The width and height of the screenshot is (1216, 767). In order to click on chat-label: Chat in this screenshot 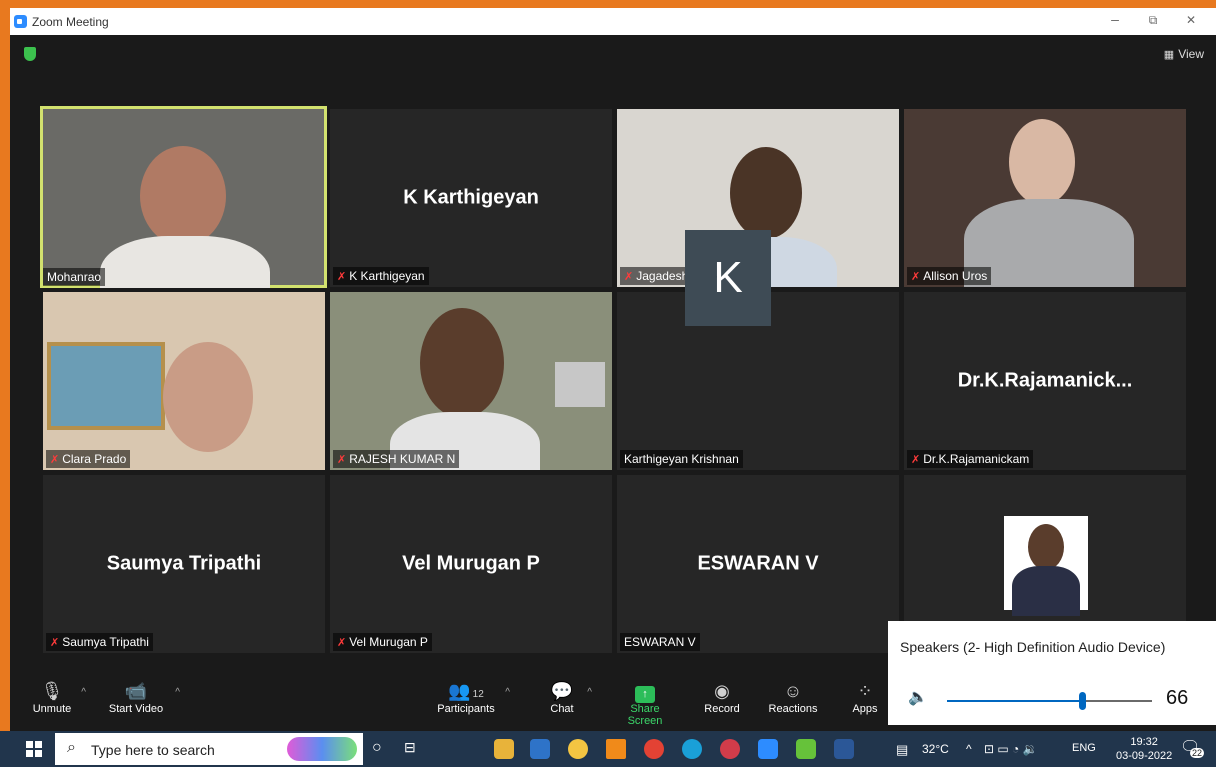, I will do `click(562, 709)`.